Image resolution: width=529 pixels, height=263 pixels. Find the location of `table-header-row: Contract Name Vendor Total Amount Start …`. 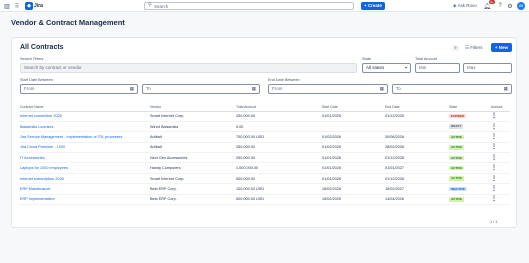

table-header-row: Contract Name Vendor Total Amount Start … is located at coordinates (265, 108).